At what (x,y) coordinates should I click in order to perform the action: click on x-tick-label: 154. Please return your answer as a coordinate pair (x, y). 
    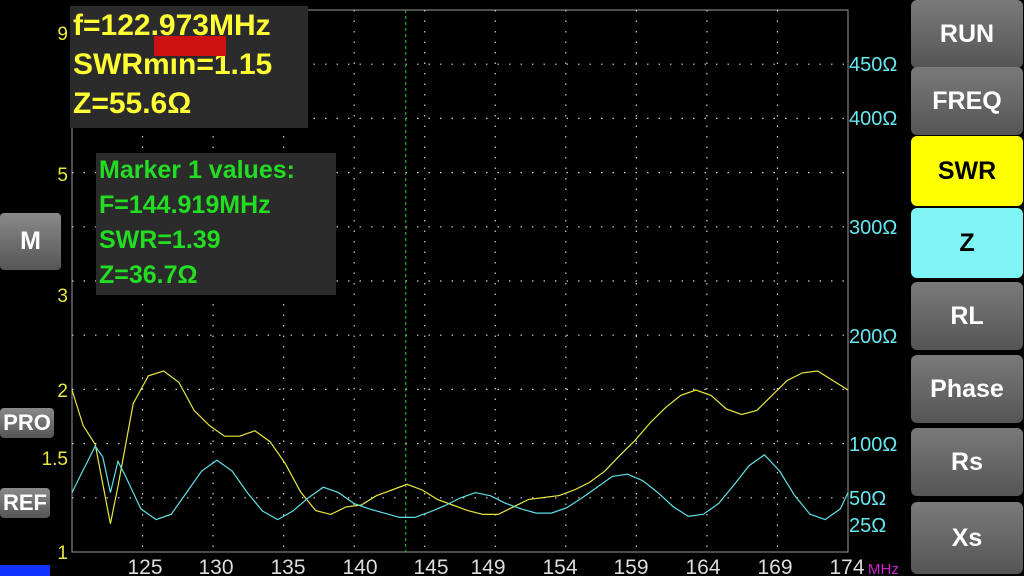
    Looking at the image, I should click on (559, 566).